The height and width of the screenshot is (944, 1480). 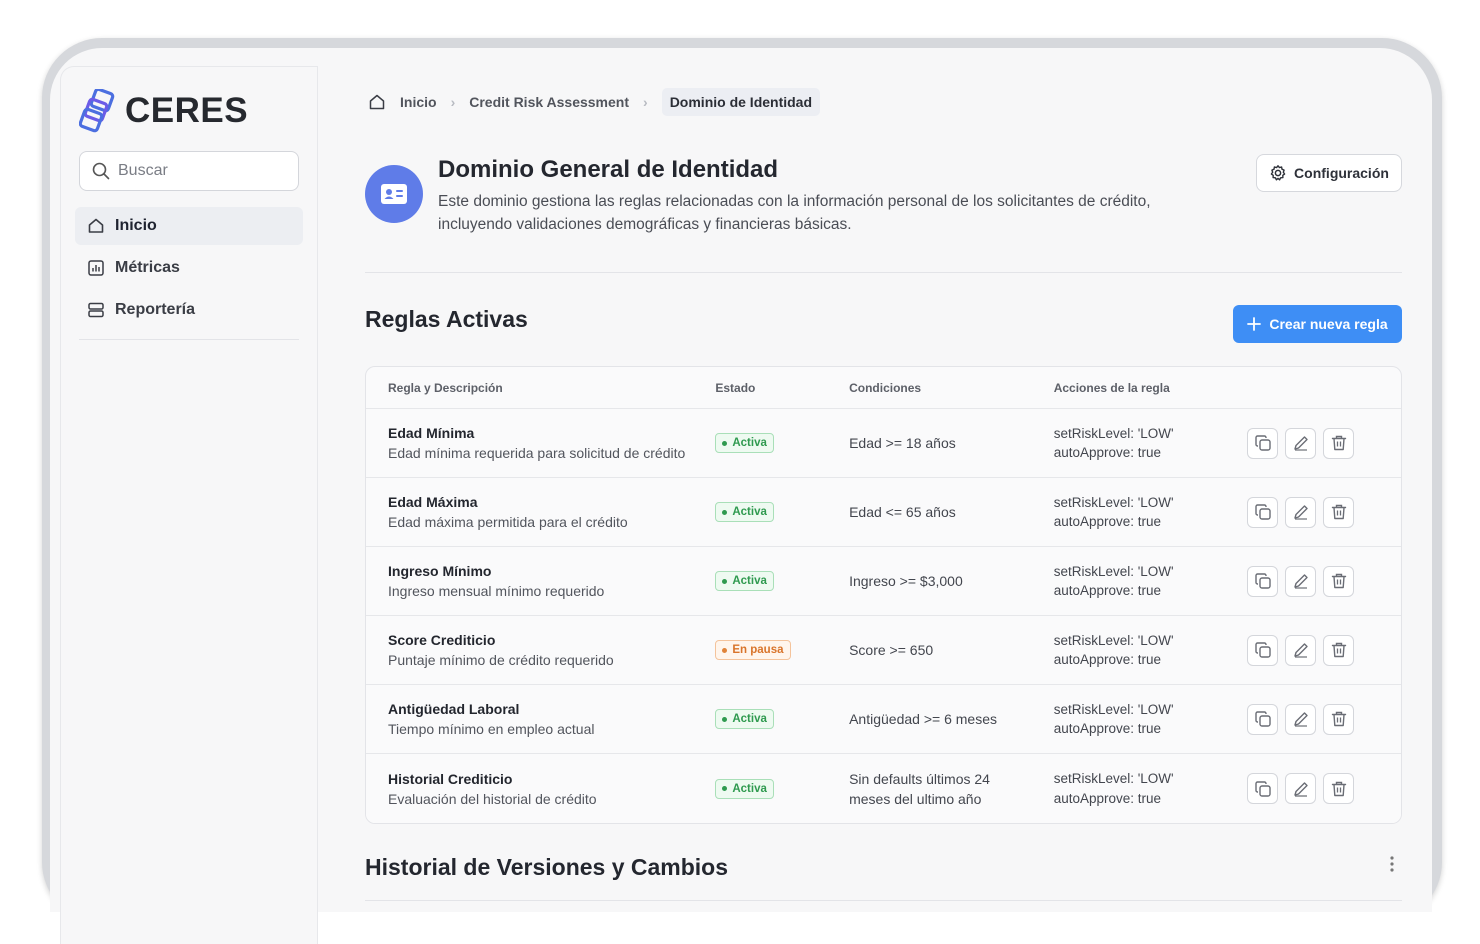 I want to click on column-header-rule: Regla y Descripción, so click(x=540, y=388).